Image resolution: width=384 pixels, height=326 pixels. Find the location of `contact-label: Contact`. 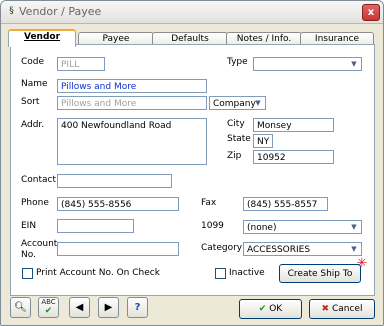

contact-label: Contact is located at coordinates (39, 180).